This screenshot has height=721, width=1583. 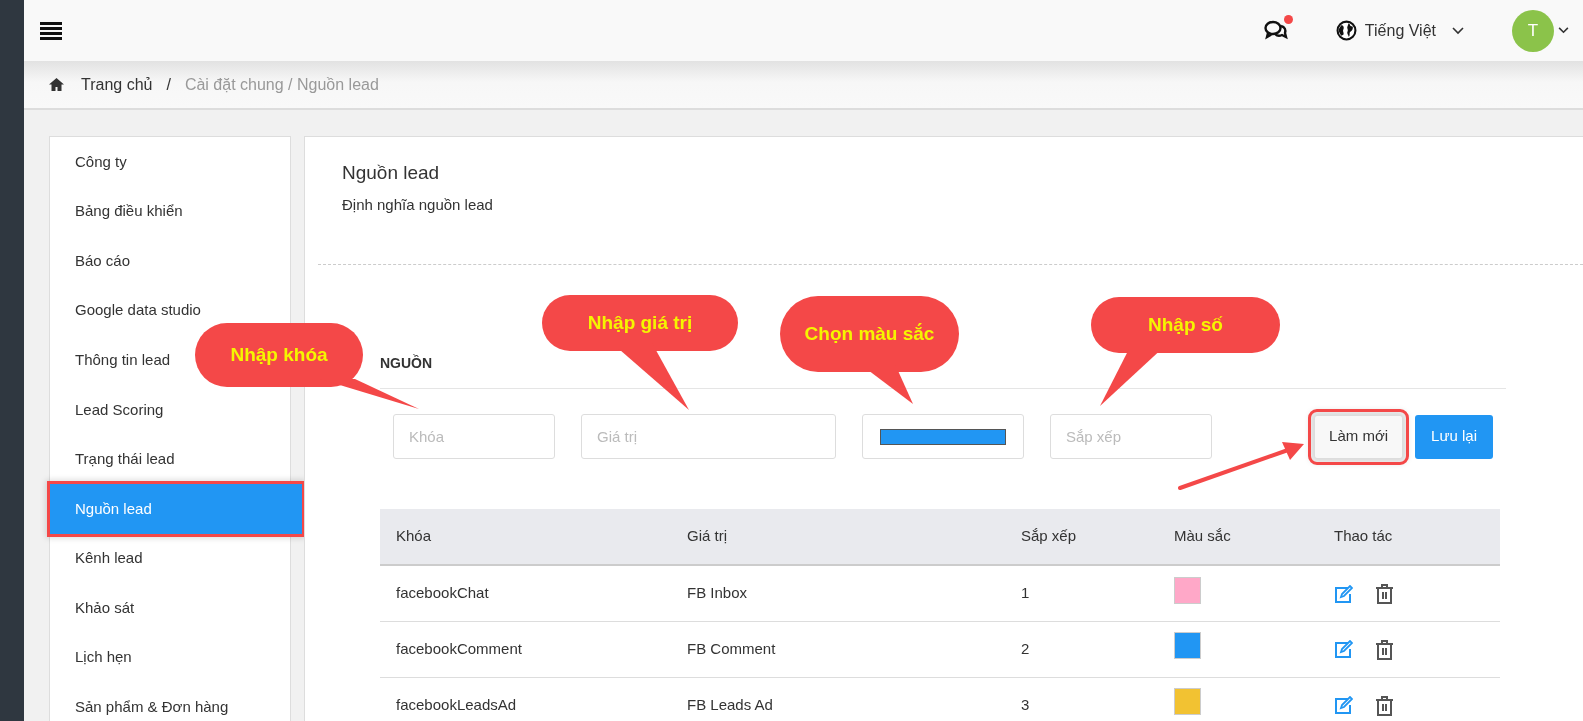 What do you see at coordinates (117, 84) in the screenshot?
I see `breadcrumb-link: Trang chủ` at bounding box center [117, 84].